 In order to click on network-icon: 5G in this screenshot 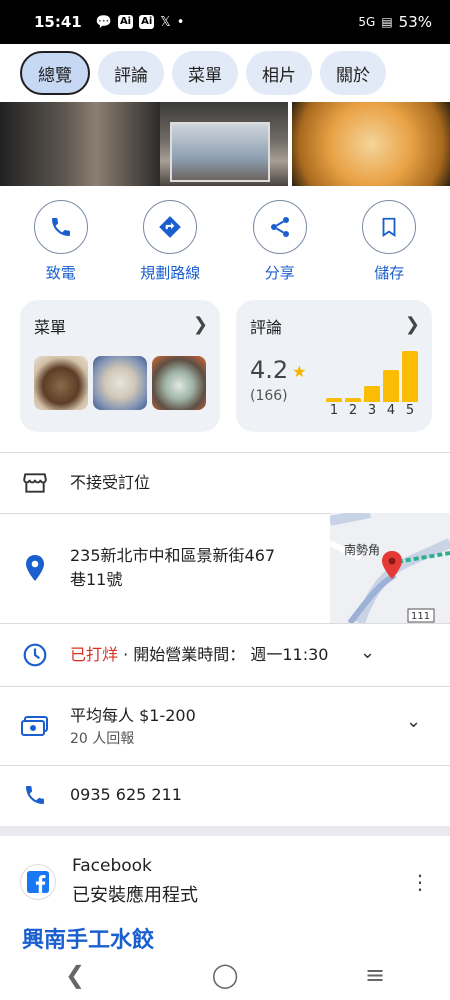, I will do `click(367, 22)`.